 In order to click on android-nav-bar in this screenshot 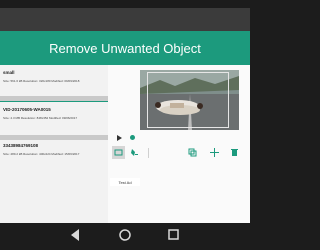, I will do `click(125, 236)`.